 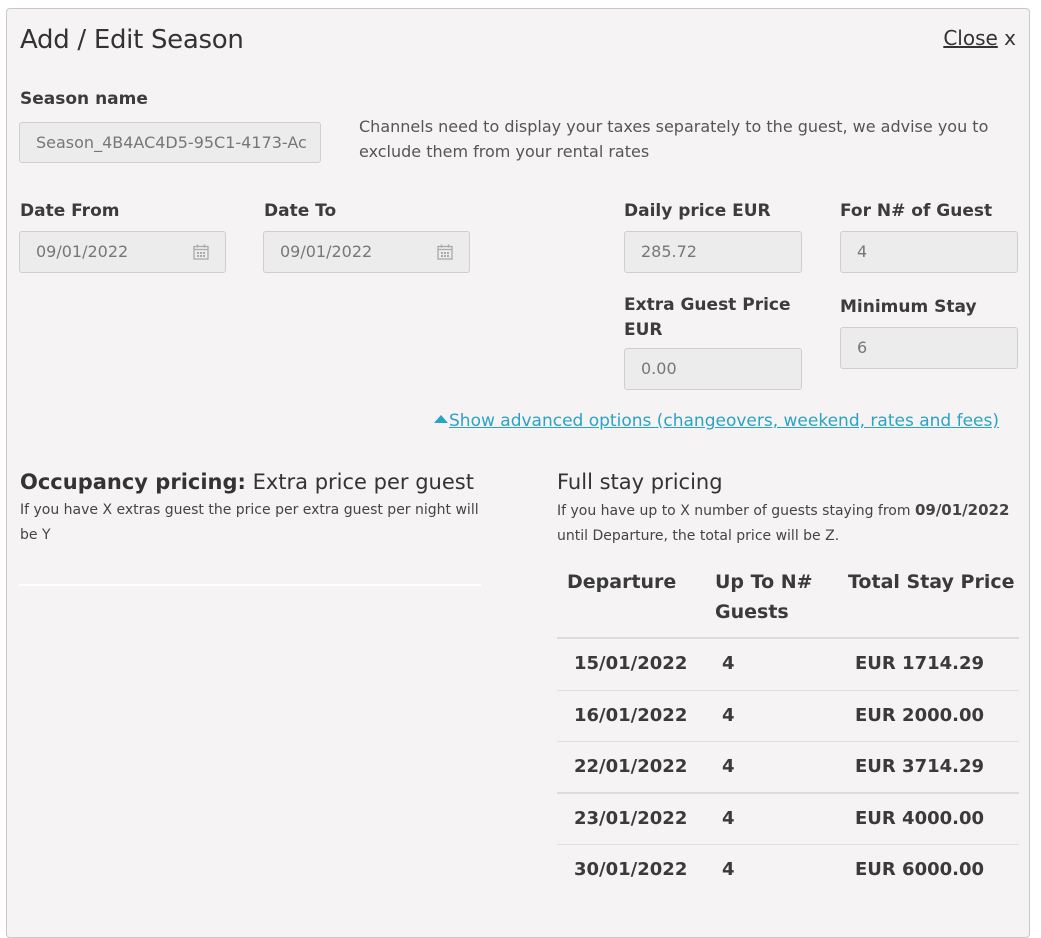 I want to click on daily-price-input: 285.72, so click(x=713, y=252).